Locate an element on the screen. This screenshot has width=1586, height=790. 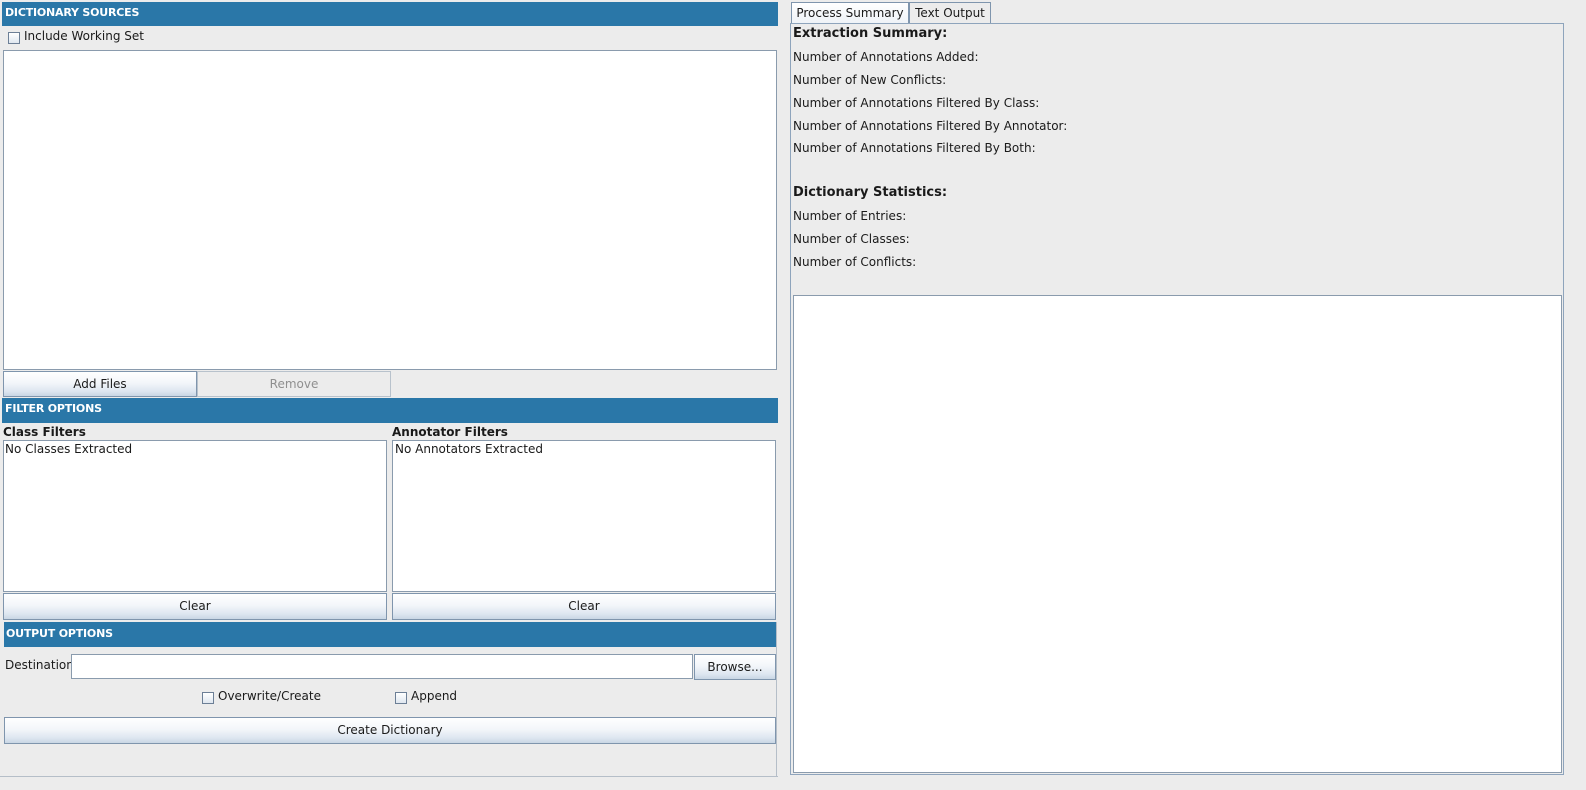
create-dictionary-button: Create Dictionary is located at coordinates (390, 730).